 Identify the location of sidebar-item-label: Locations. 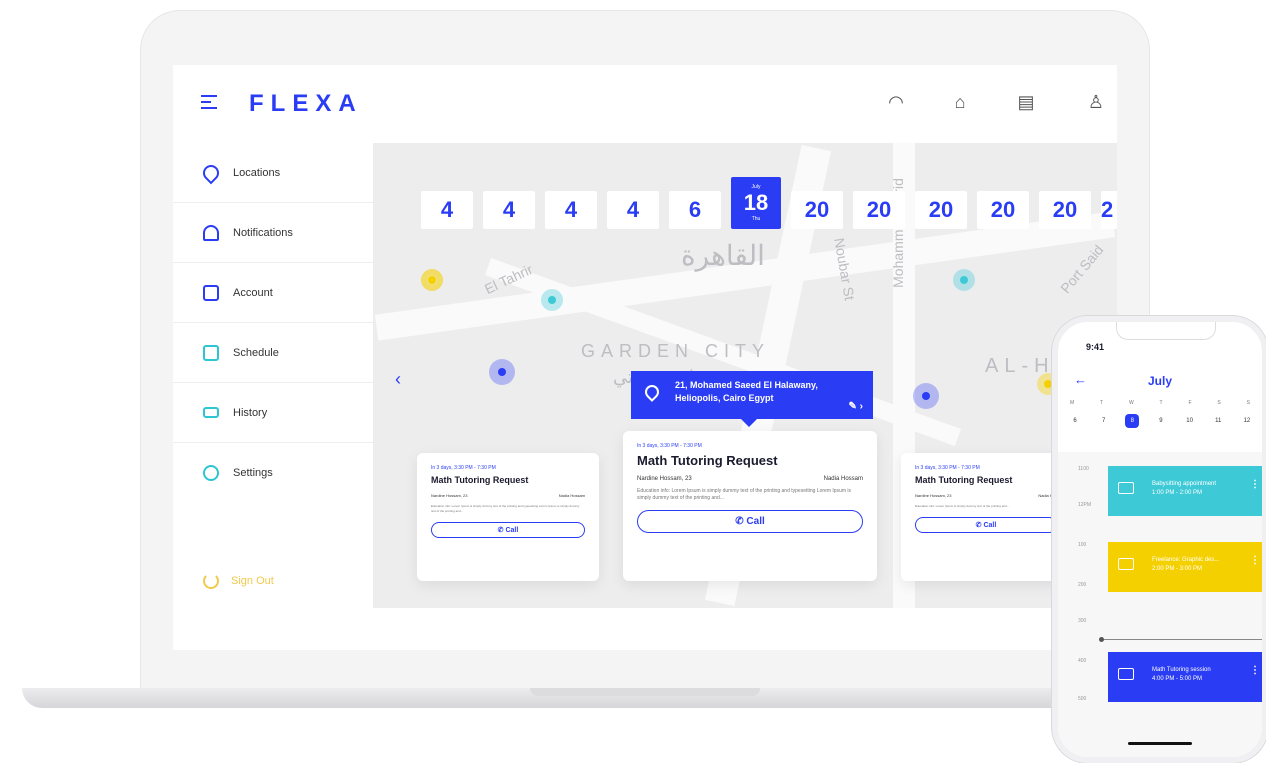
(257, 172).